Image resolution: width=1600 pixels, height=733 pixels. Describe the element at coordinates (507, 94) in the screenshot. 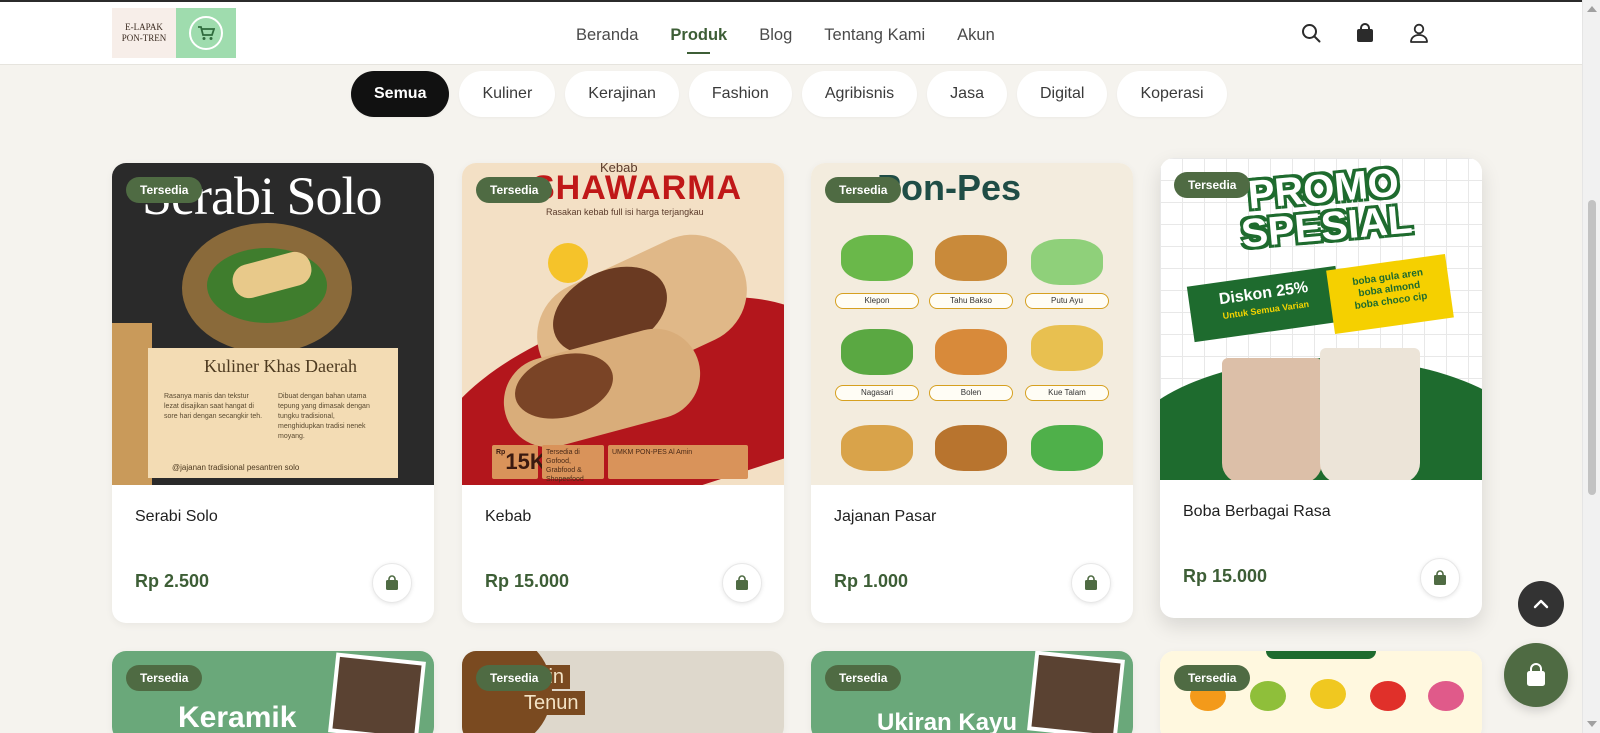

I see `category-kuliner: Kuliner` at that location.